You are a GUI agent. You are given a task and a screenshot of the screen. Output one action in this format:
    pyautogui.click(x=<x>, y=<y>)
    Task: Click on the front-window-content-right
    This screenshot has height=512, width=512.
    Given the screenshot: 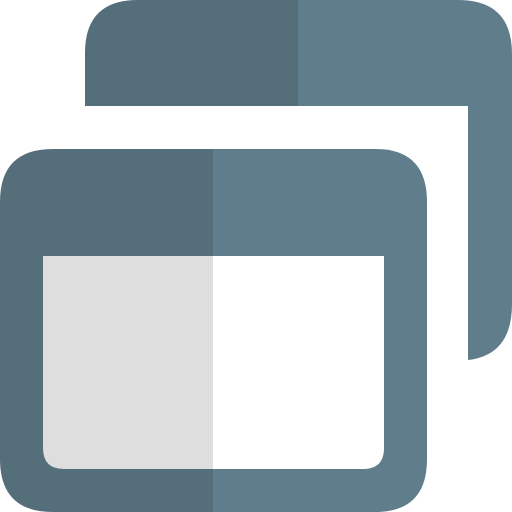 What is the action you would take?
    pyautogui.click(x=298, y=362)
    